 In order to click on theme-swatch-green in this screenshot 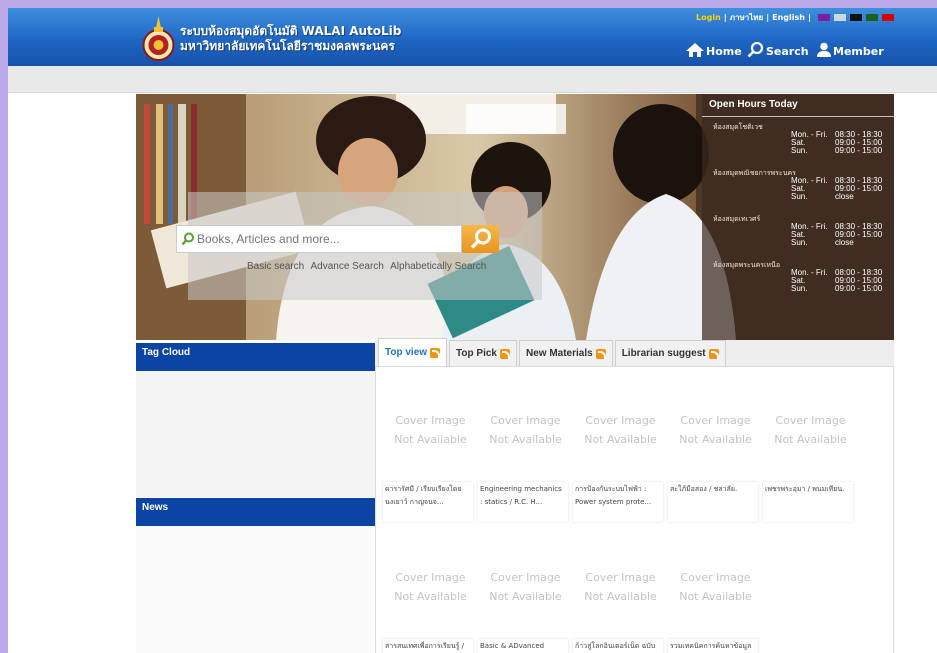, I will do `click(871, 17)`.